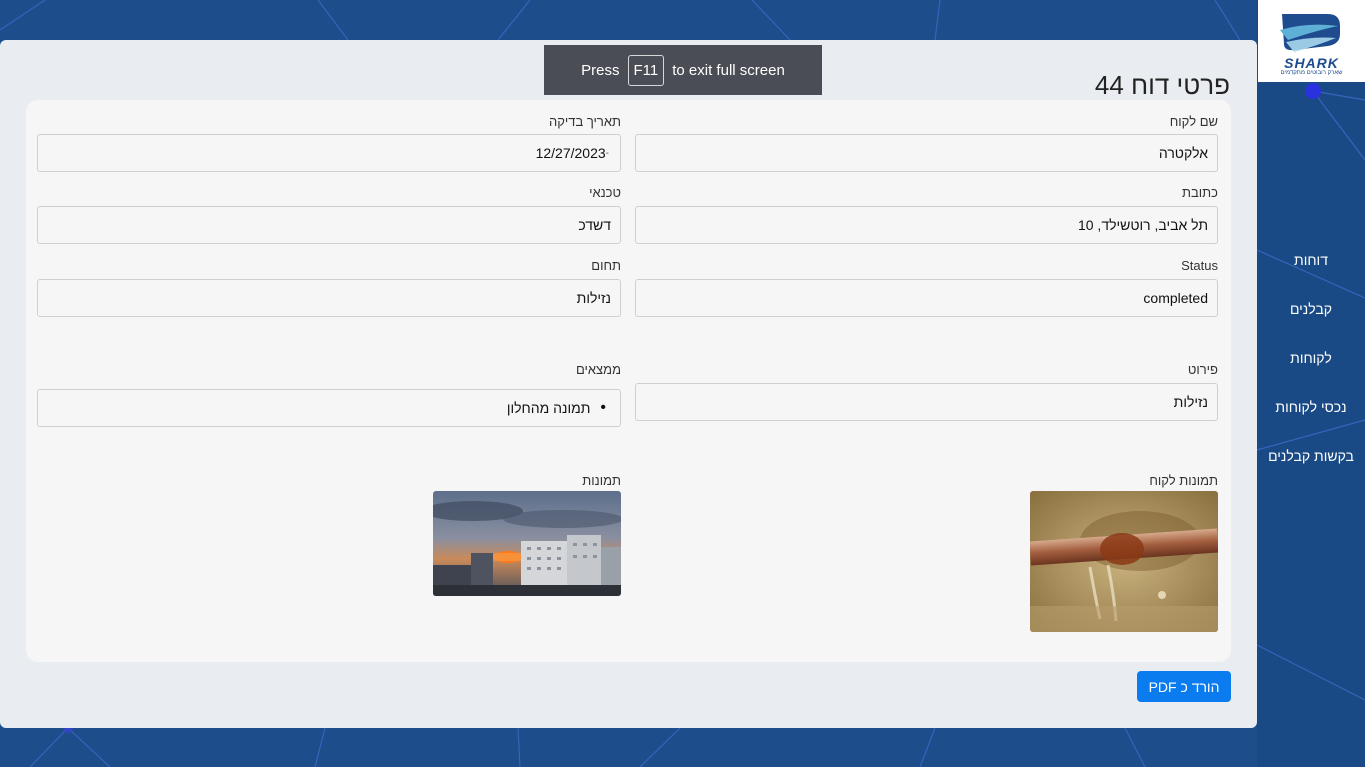 This screenshot has width=1365, height=767. Describe the element at coordinates (1193, 121) in the screenshot. I see `customer-name-label: שם לקוח` at that location.